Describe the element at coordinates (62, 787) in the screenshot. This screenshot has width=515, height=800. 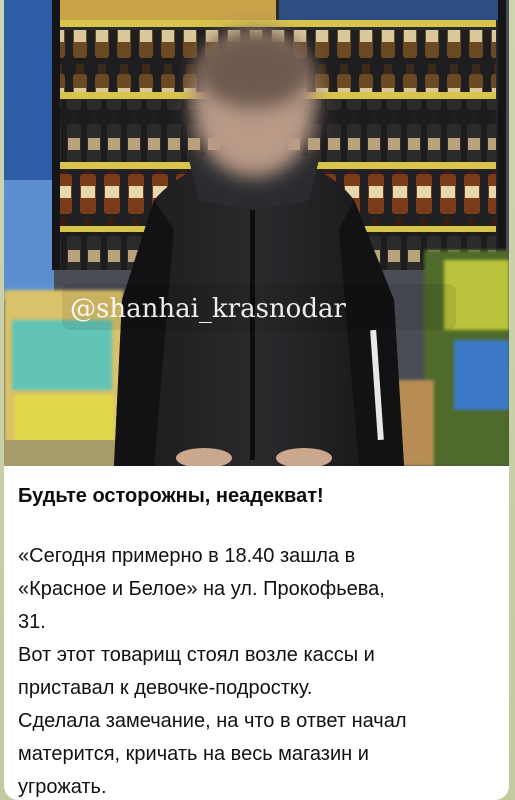
I see `message-line: угрожать.` at that location.